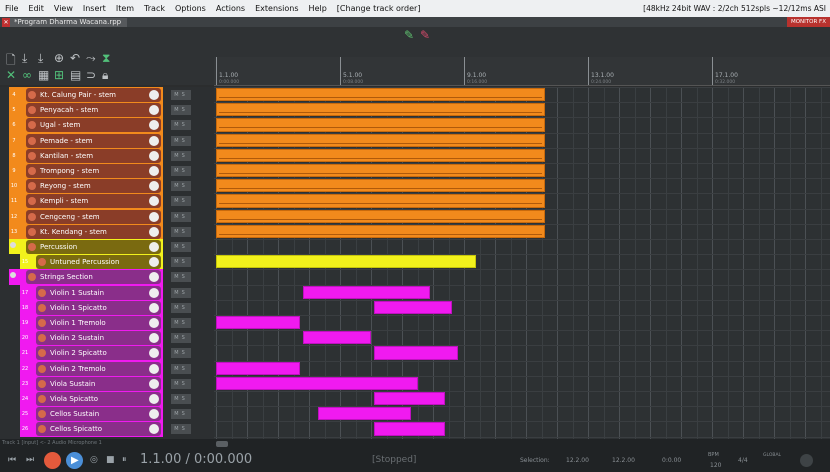 The width and height of the screenshot is (830, 472). Describe the element at coordinates (93, 231) in the screenshot. I see `track-name: Kt. Kendang - stem` at that location.